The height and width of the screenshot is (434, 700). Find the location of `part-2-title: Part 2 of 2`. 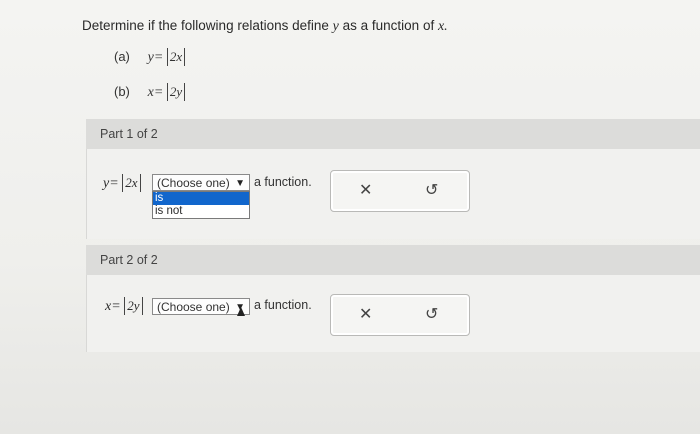

part-2-title: Part 2 of 2 is located at coordinates (129, 260).